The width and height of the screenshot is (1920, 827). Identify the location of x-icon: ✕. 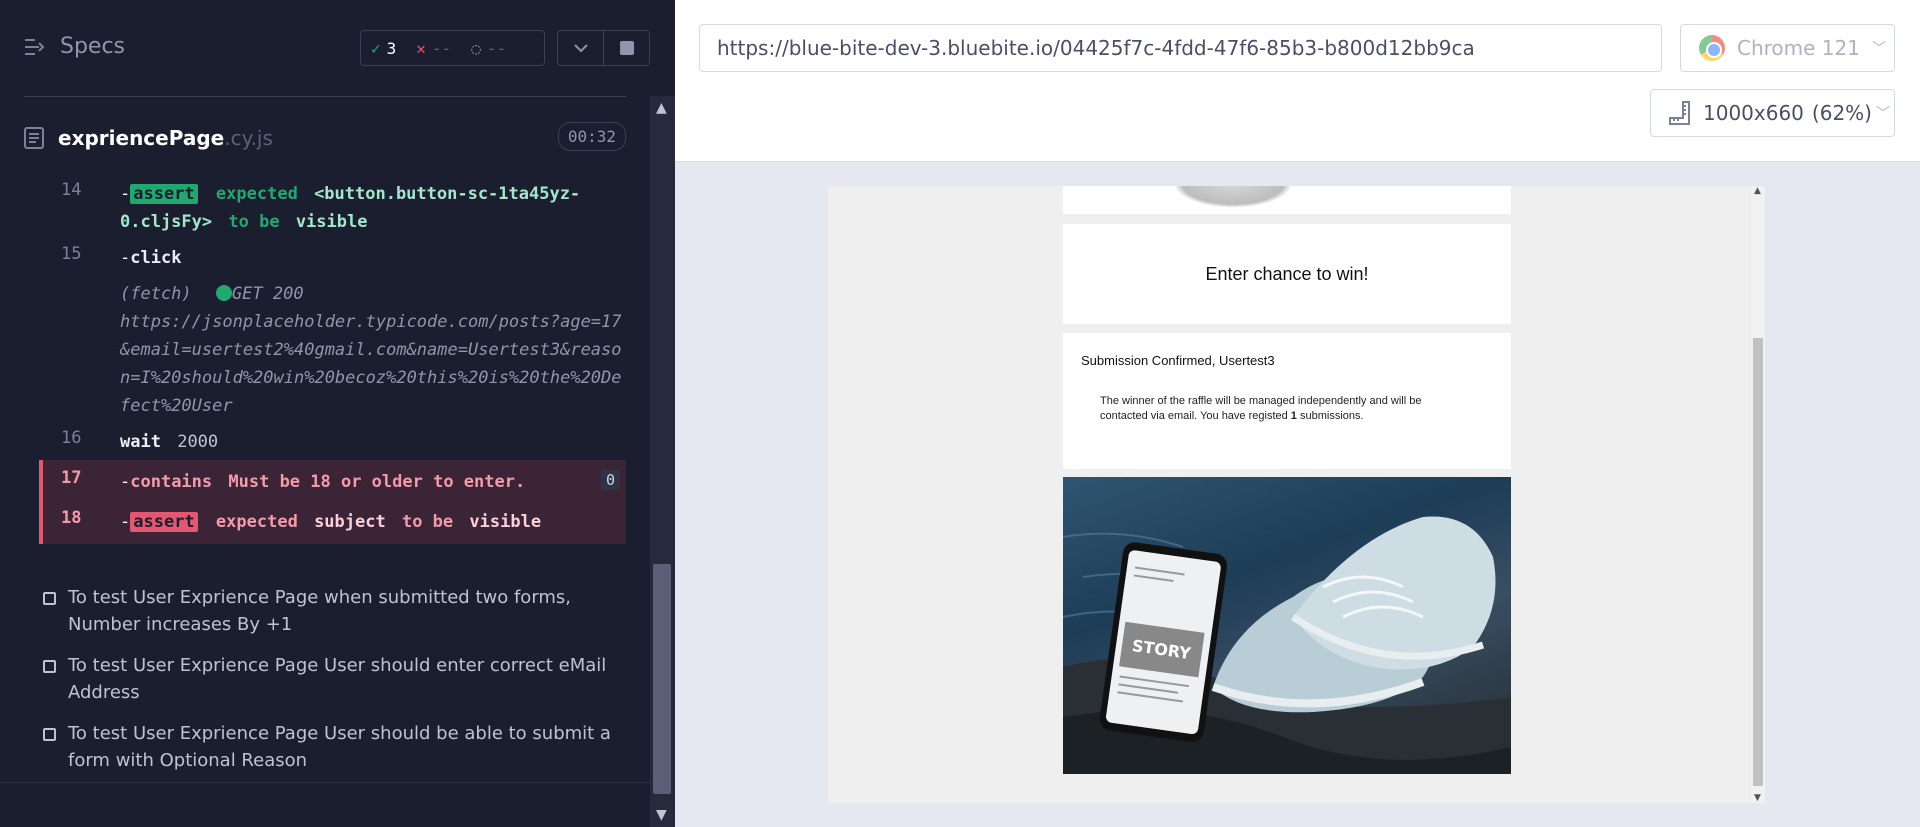
(421, 48).